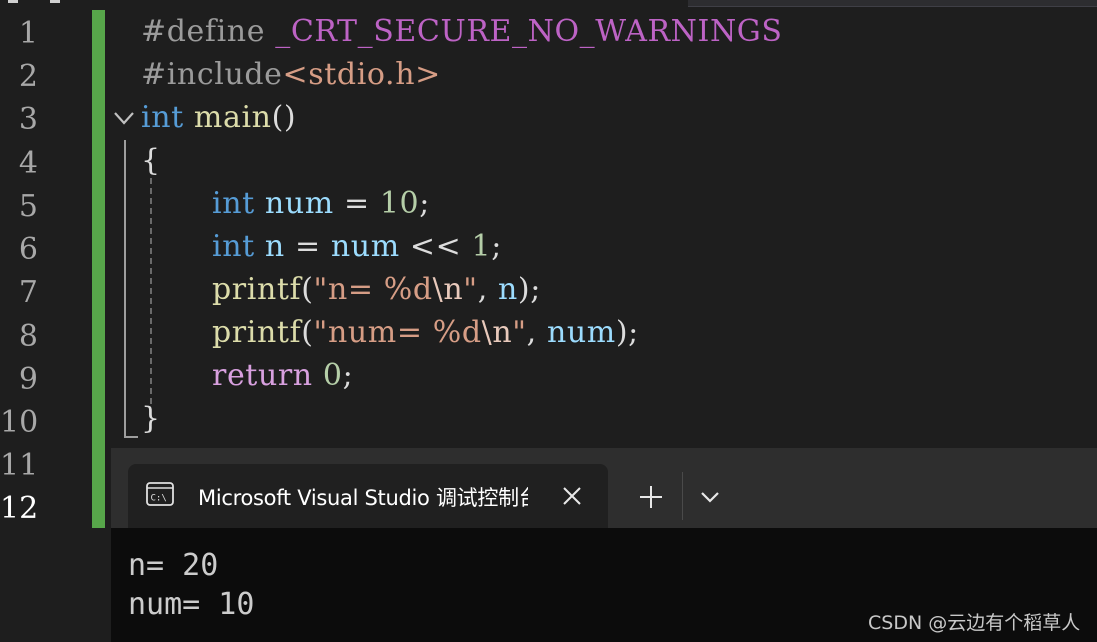  What do you see at coordinates (682, 496) in the screenshot?
I see `tab-divider` at bounding box center [682, 496].